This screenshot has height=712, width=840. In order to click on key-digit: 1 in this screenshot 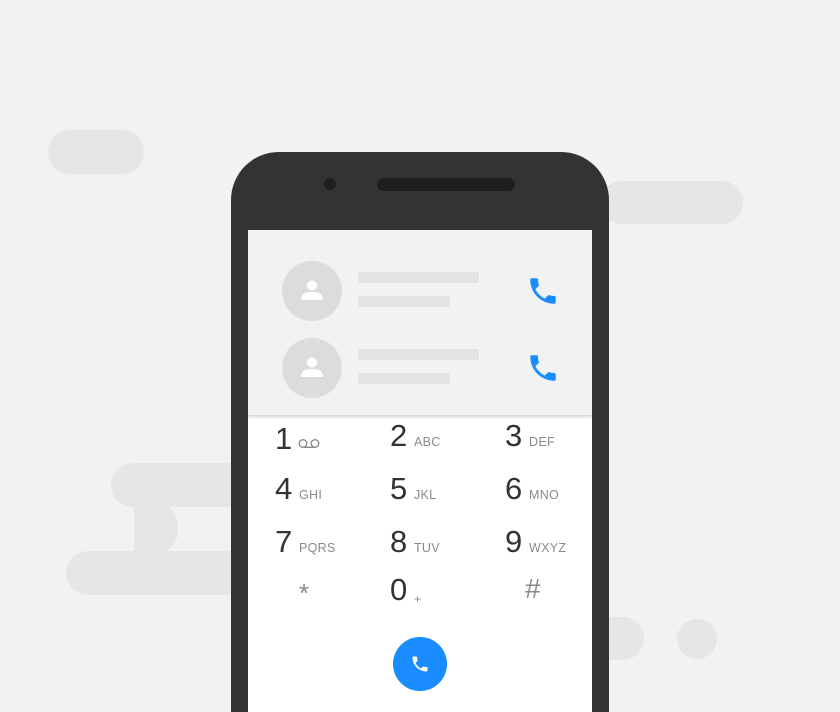, I will do `click(284, 438)`.